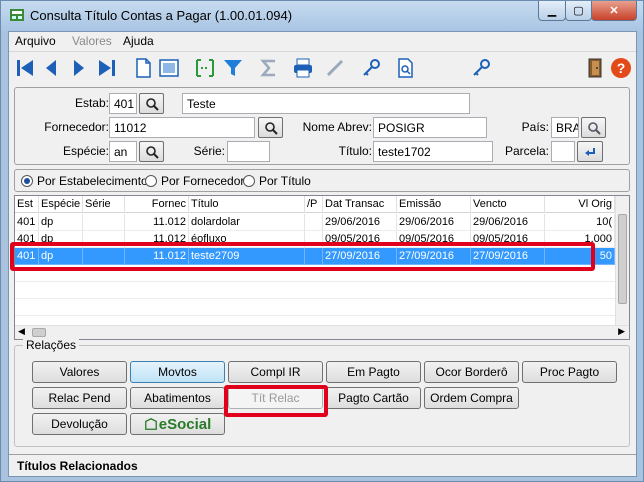 The width and height of the screenshot is (644, 482). Describe the element at coordinates (508, 204) in the screenshot. I see `col-vencto: Vencto` at that location.